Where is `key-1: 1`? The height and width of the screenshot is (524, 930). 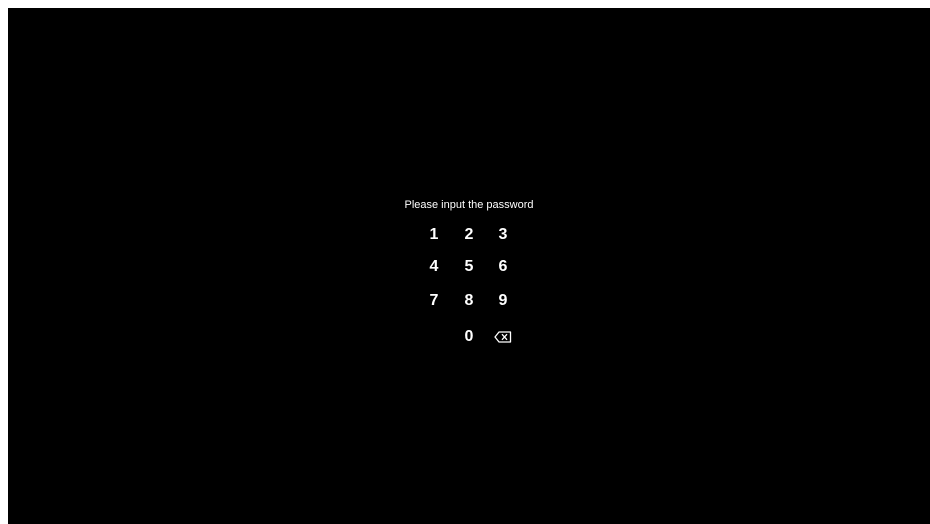
key-1: 1 is located at coordinates (434, 235).